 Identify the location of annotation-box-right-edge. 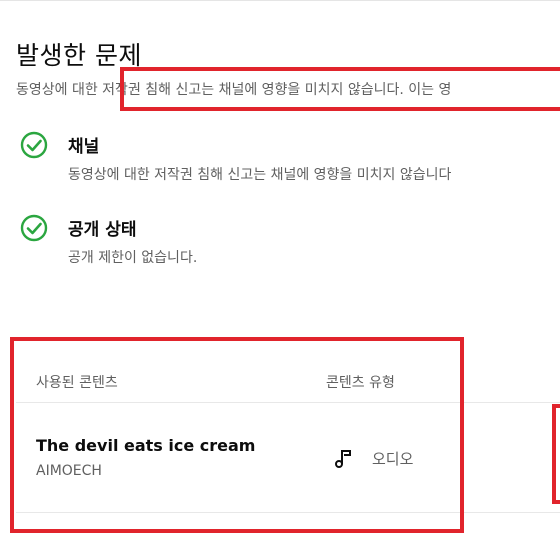
(556, 454).